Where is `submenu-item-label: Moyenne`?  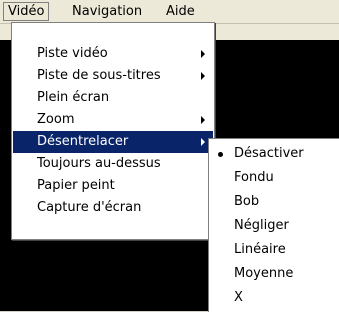 submenu-item-label: Moyenne is located at coordinates (264, 273).